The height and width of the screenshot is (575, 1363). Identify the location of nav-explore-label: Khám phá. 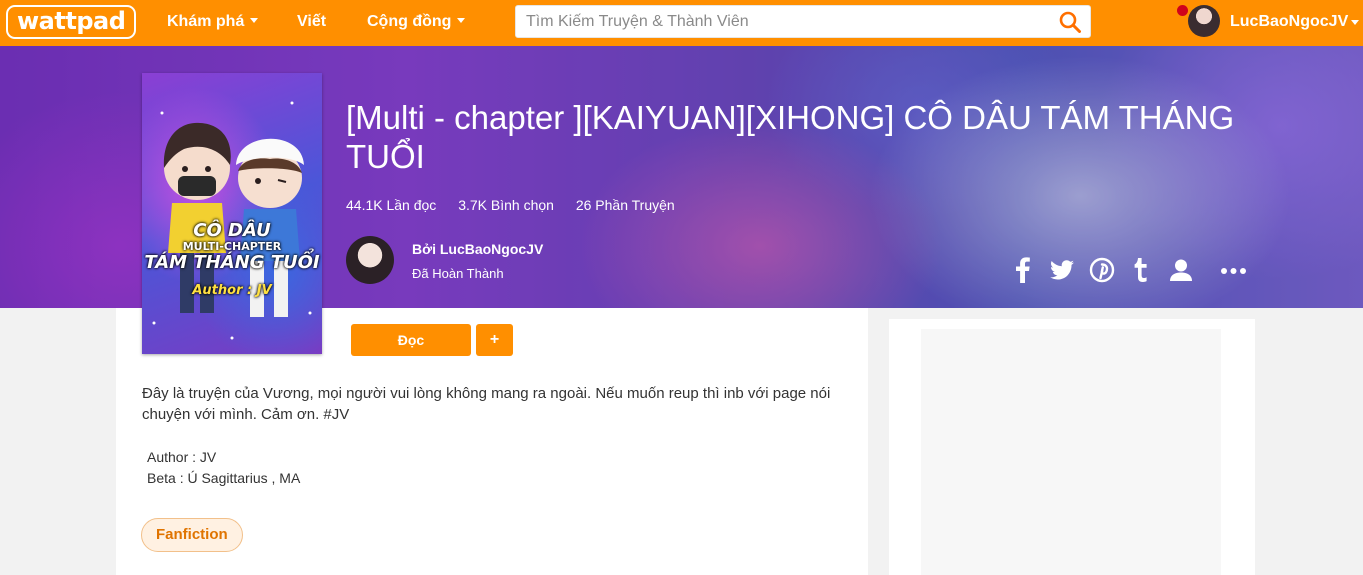
(206, 21).